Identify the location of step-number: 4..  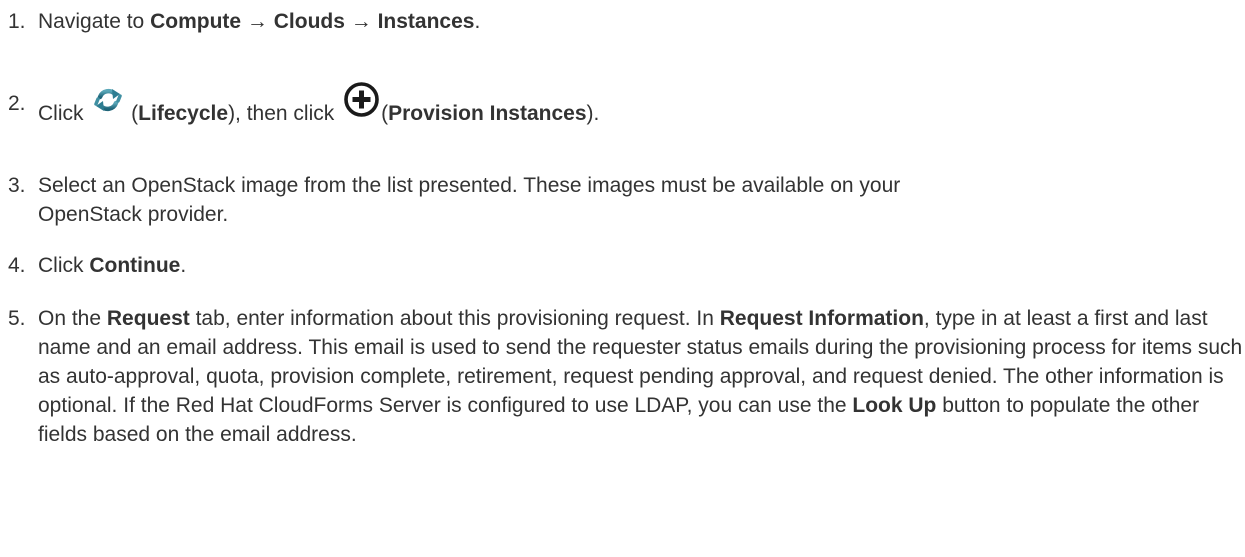
(17, 265).